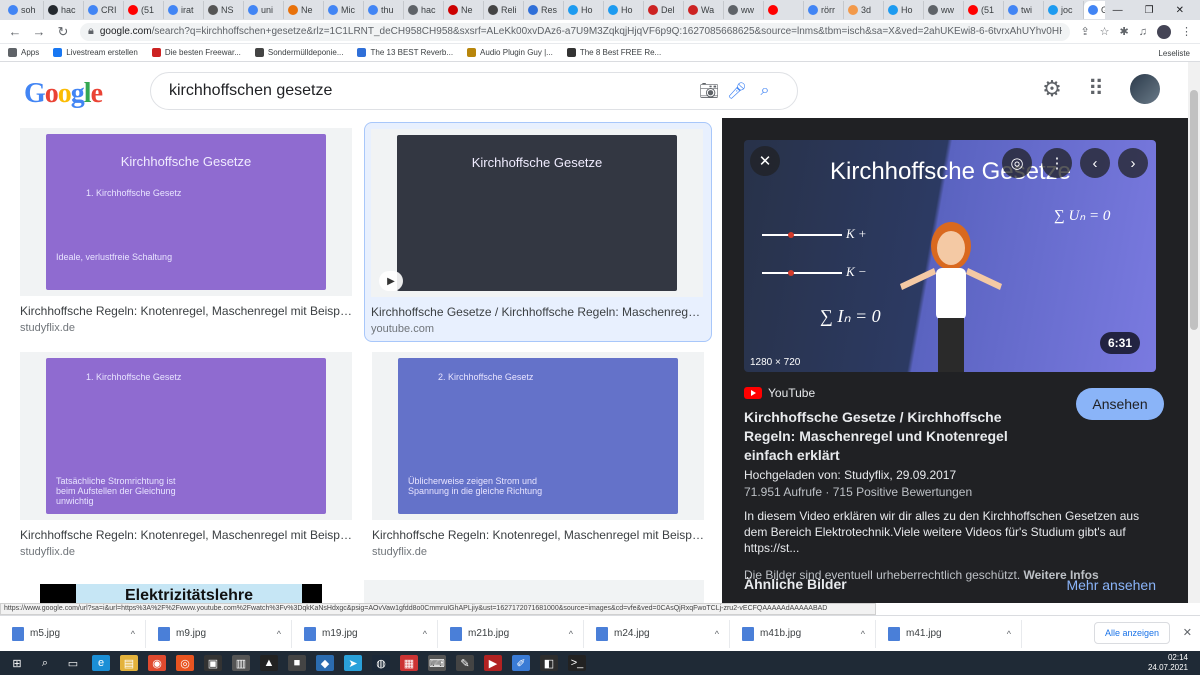  Describe the element at coordinates (1164, 31) in the screenshot. I see `profile-avatar-small` at that location.